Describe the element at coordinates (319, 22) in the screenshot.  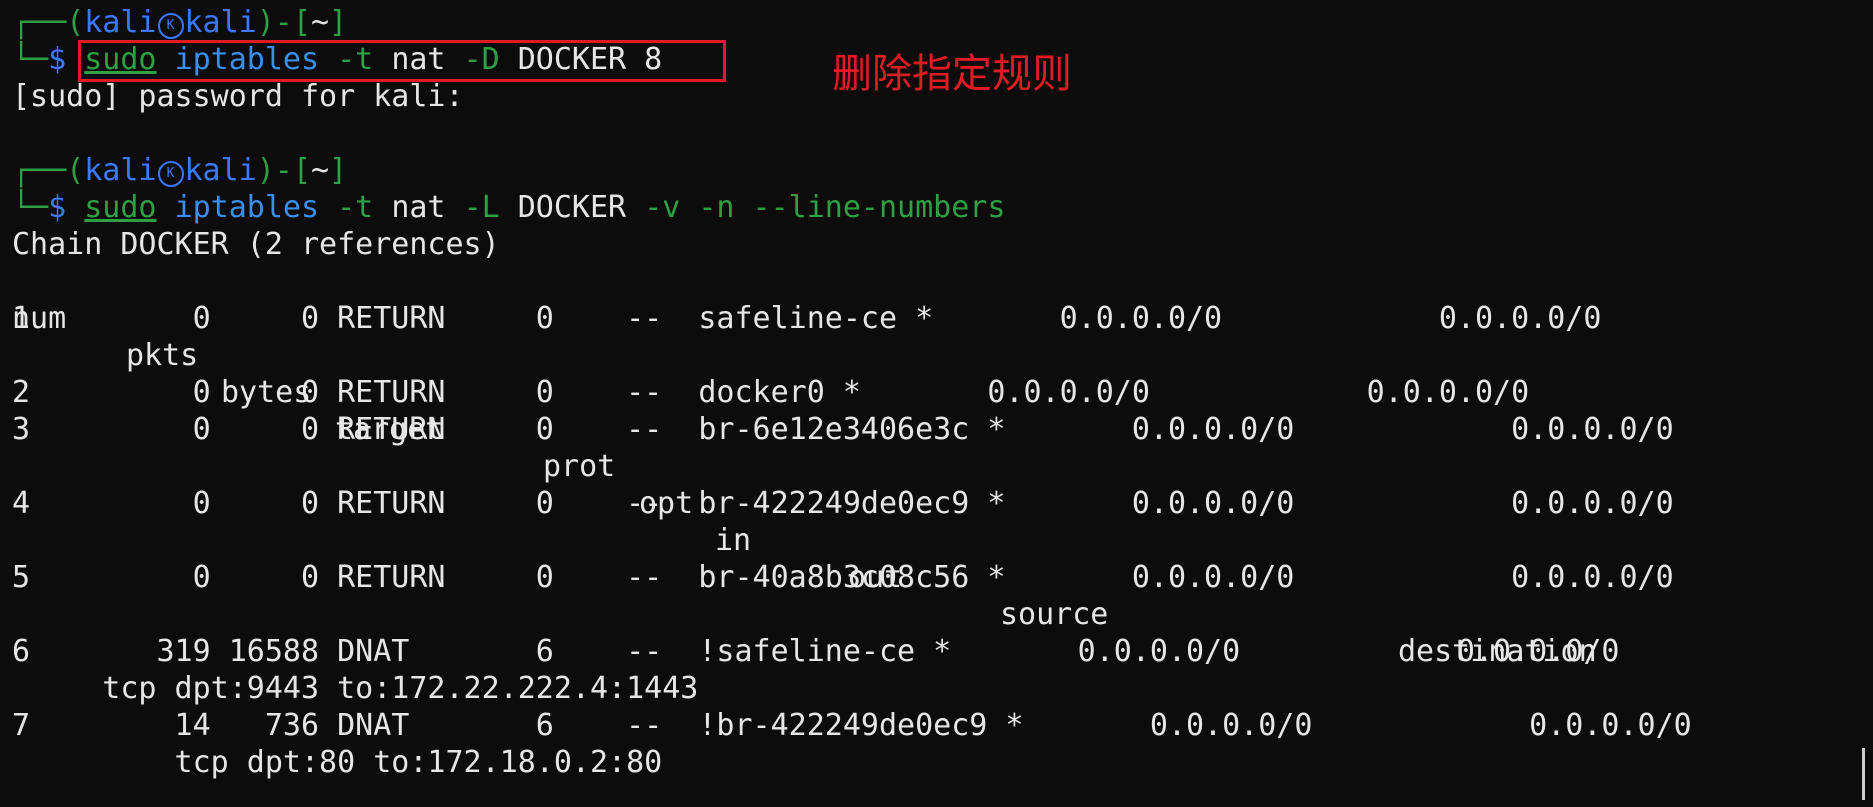
I see `prompt-dir: ~` at that location.